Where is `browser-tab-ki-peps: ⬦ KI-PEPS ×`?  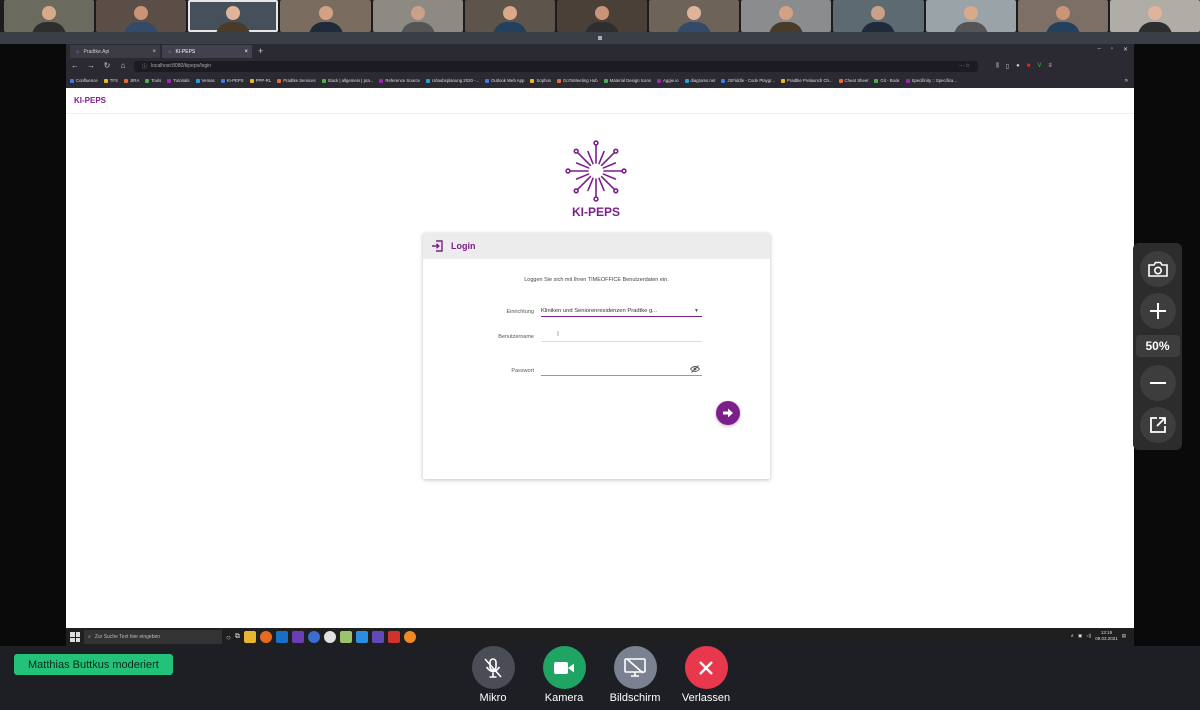 browser-tab-ki-peps: ⬦ KI-PEPS × is located at coordinates (207, 51).